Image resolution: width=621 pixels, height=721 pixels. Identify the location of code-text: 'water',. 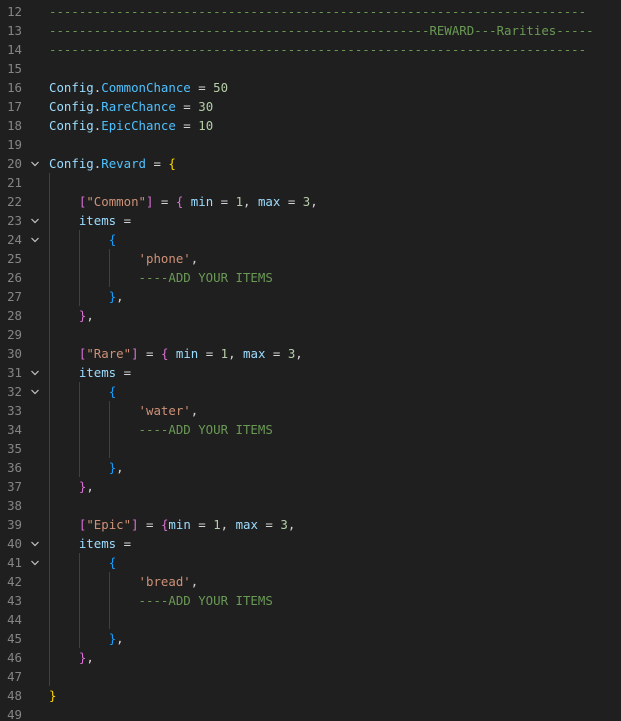
(124, 410).